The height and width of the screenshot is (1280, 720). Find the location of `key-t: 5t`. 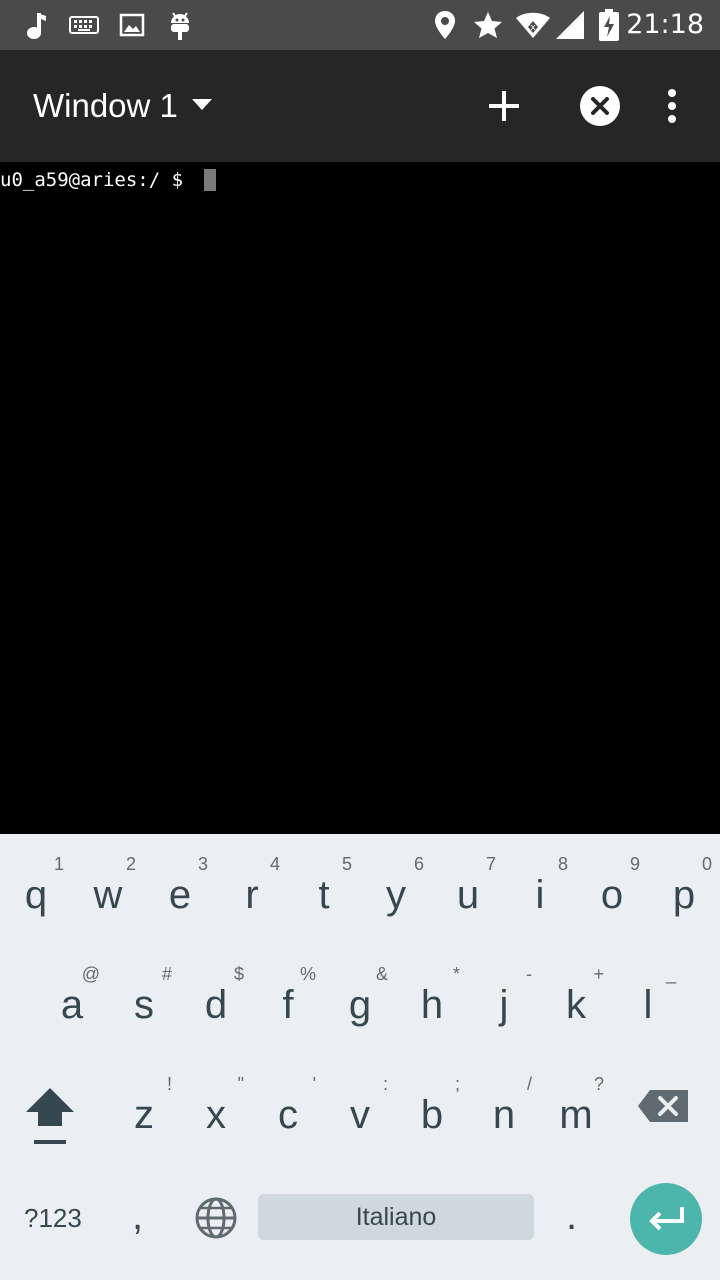

key-t: 5t is located at coordinates (324, 894).